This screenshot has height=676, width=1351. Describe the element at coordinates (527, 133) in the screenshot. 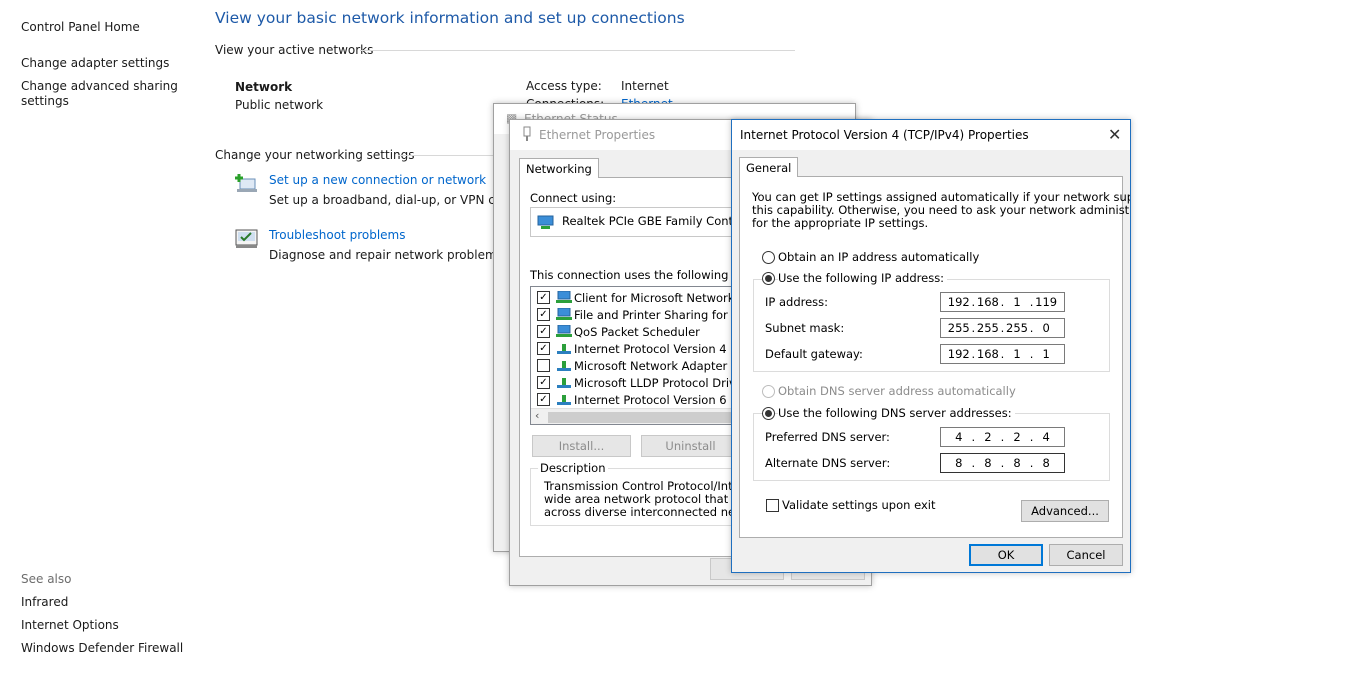

I see `ethernet-plug-icon` at that location.